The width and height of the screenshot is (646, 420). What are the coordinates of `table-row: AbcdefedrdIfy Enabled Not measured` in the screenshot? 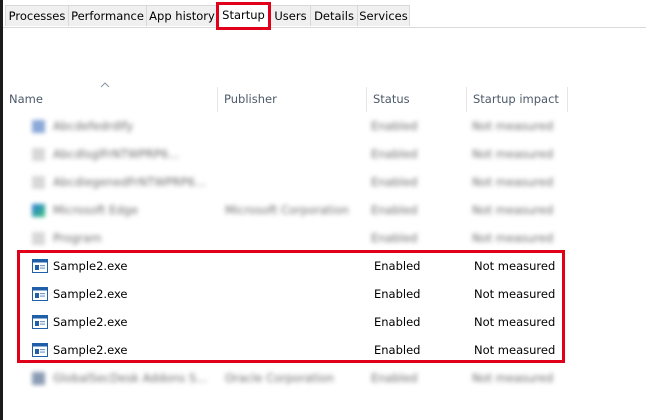 It's located at (324, 126).